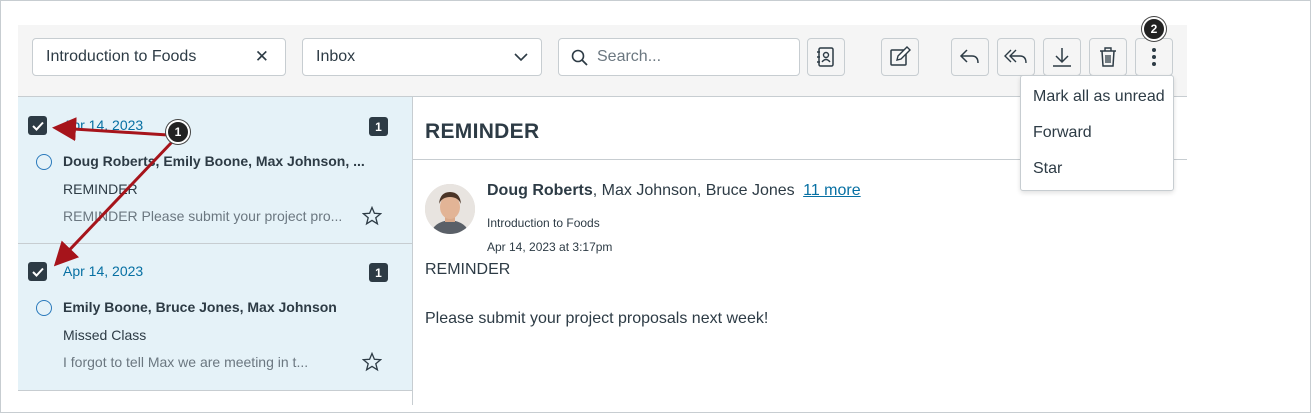 Image resolution: width=1311 pixels, height=413 pixels. What do you see at coordinates (1154, 29) in the screenshot?
I see `callout-badge: 2` at bounding box center [1154, 29].